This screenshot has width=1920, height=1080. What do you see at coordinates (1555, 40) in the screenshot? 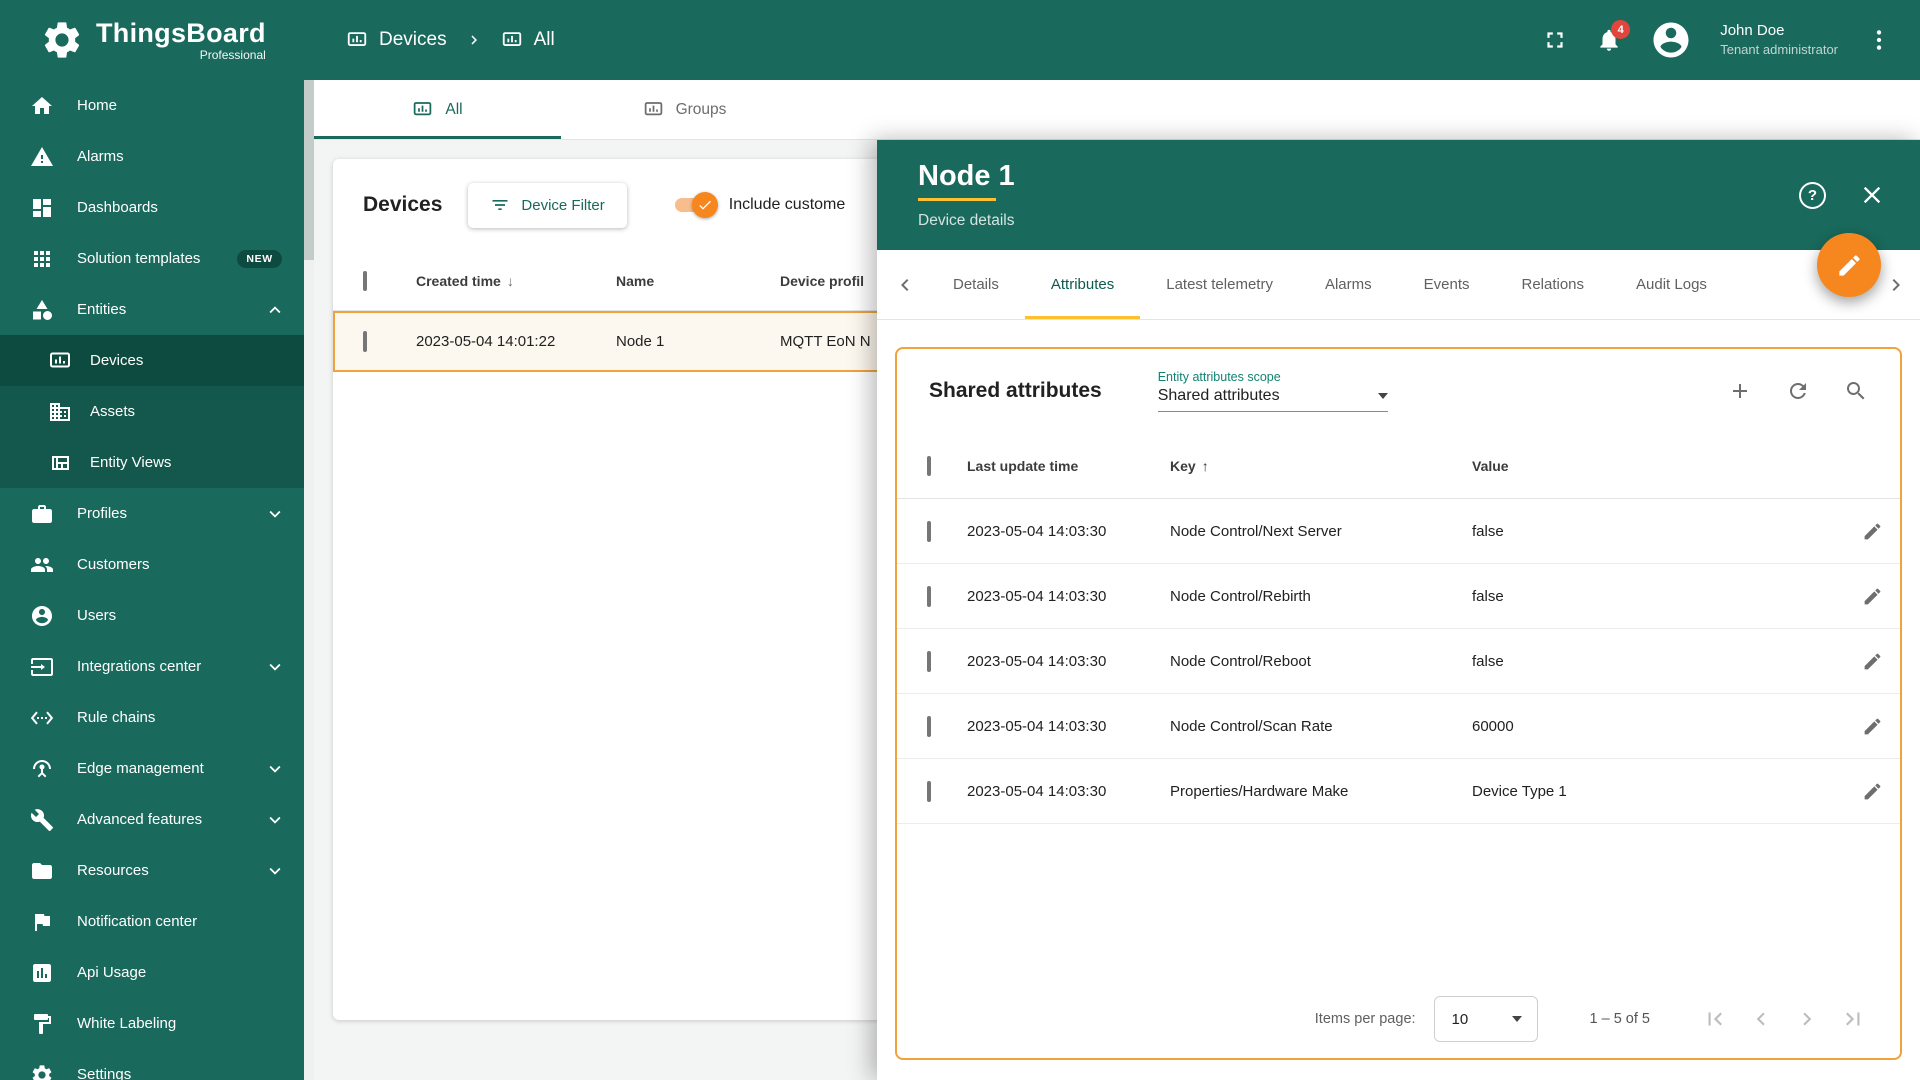
I see `fullscreen-icon` at bounding box center [1555, 40].